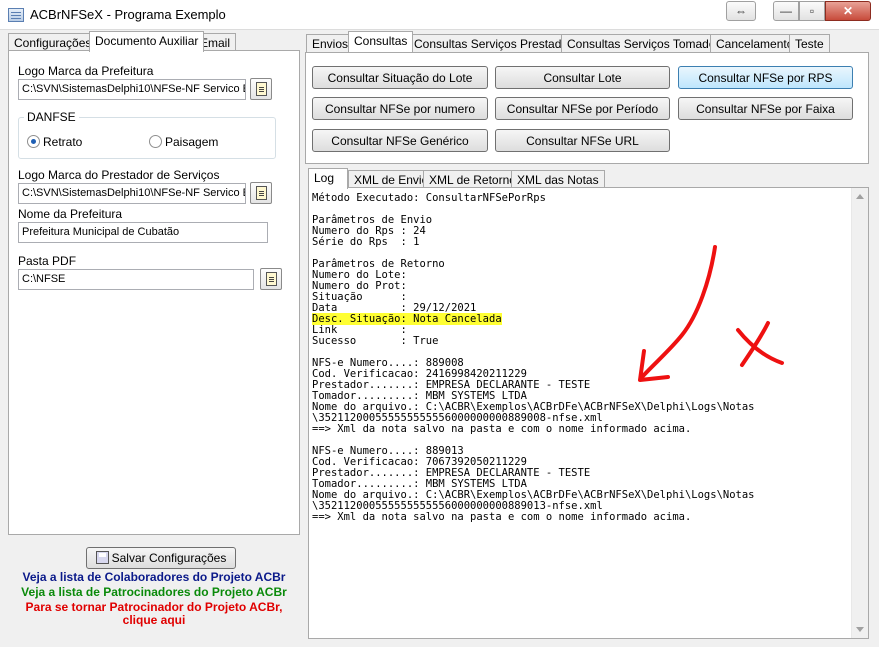 The image size is (879, 647). Describe the element at coordinates (494, 43) in the screenshot. I see `tab-consultas-servicos-prestados: Consultas Serviços Prestados` at that location.